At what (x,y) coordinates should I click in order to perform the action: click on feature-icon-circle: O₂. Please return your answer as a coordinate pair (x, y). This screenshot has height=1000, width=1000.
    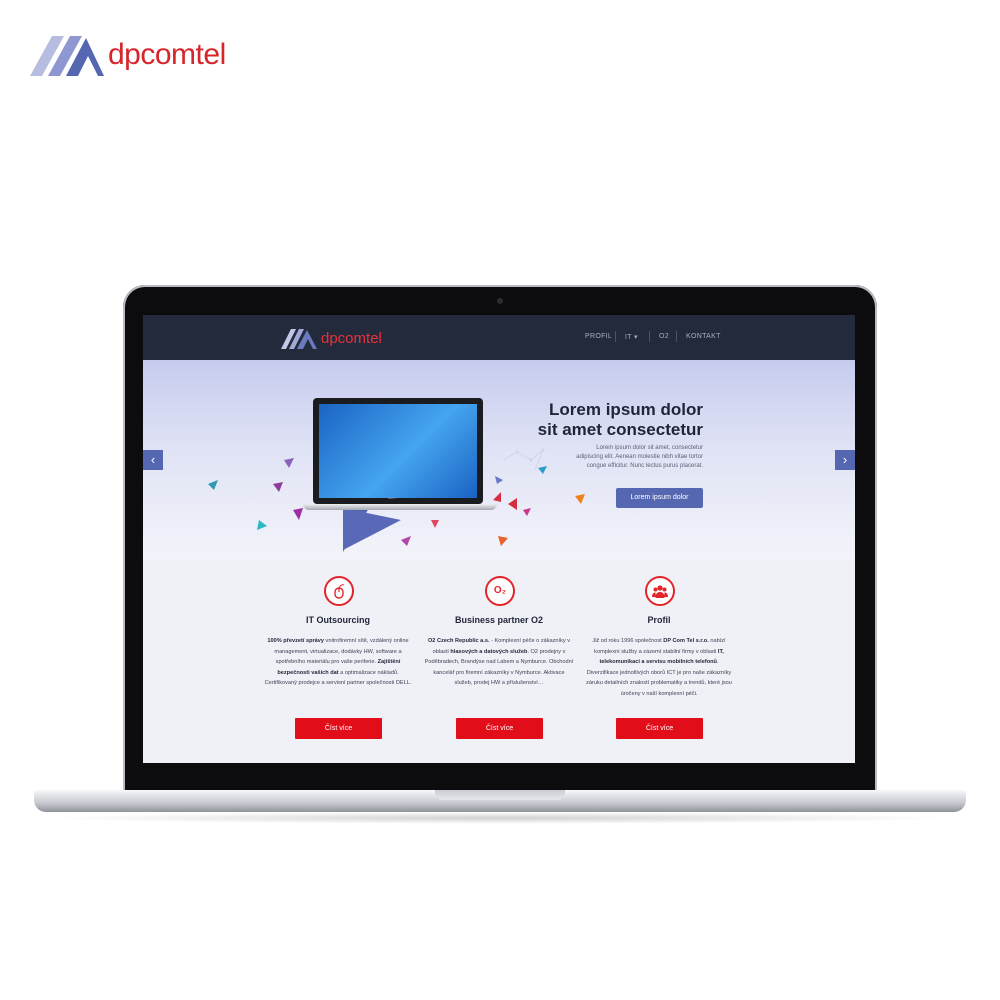
    Looking at the image, I should click on (500, 591).